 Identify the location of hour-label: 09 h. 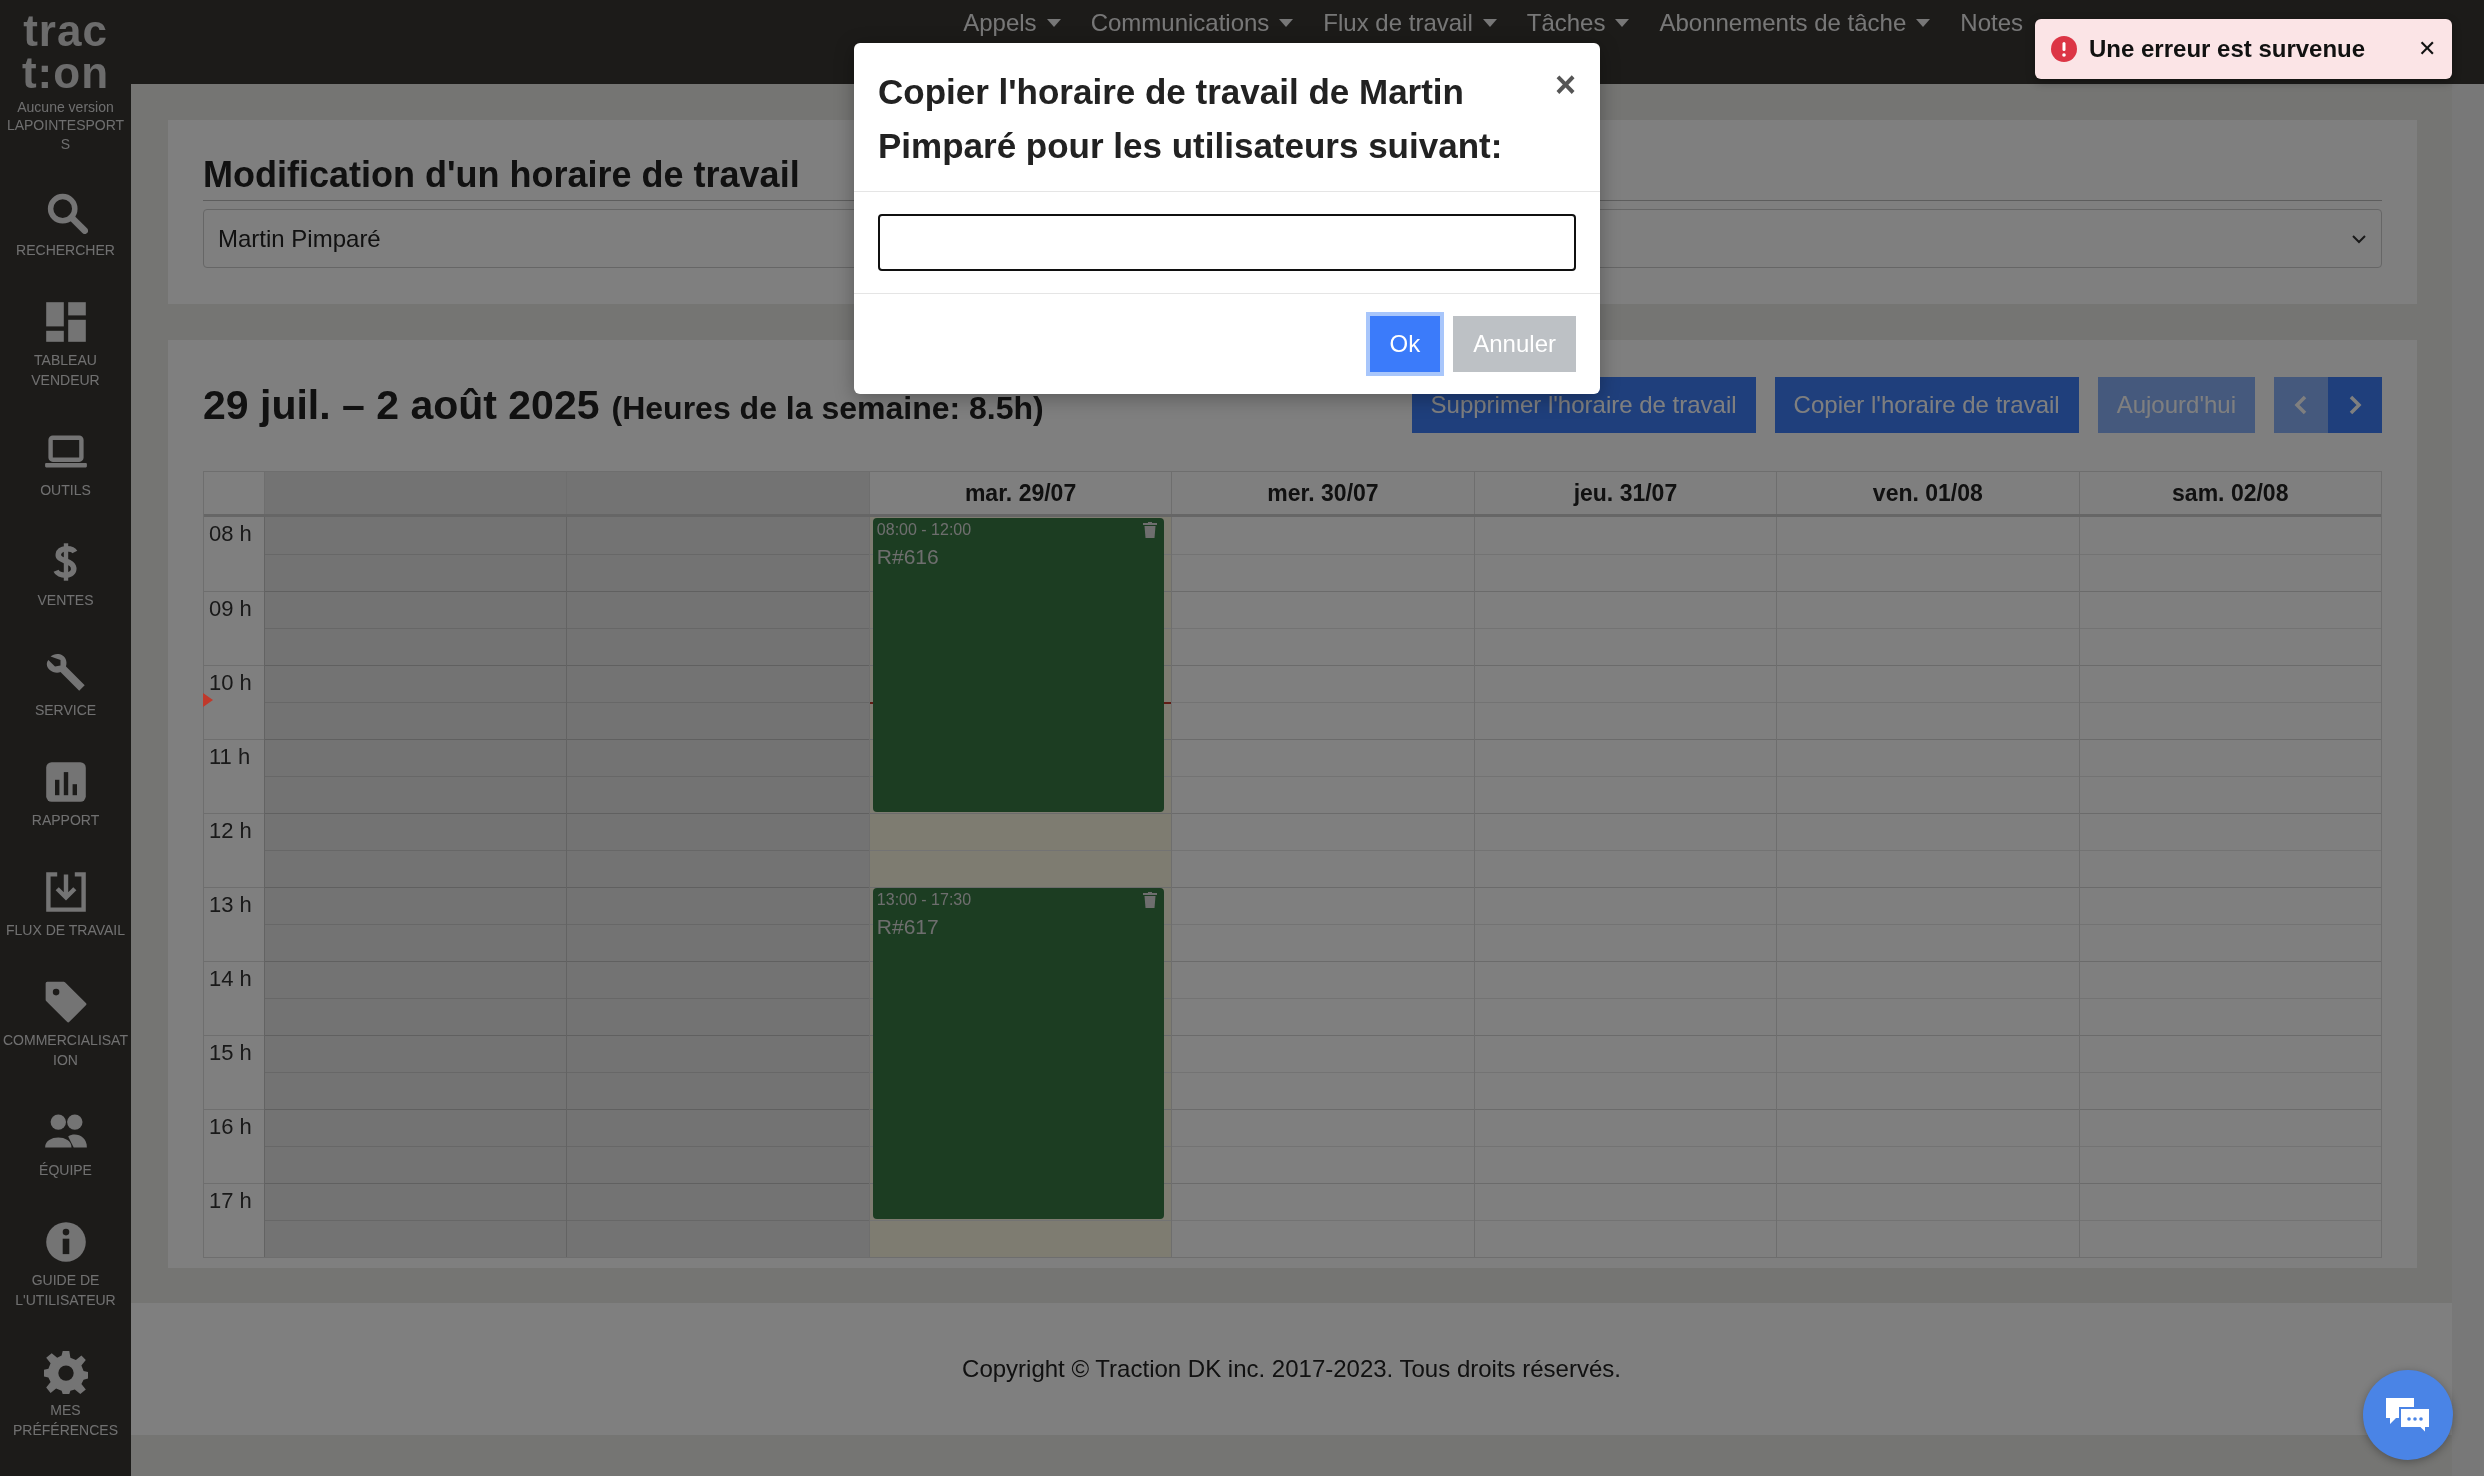
(230, 608).